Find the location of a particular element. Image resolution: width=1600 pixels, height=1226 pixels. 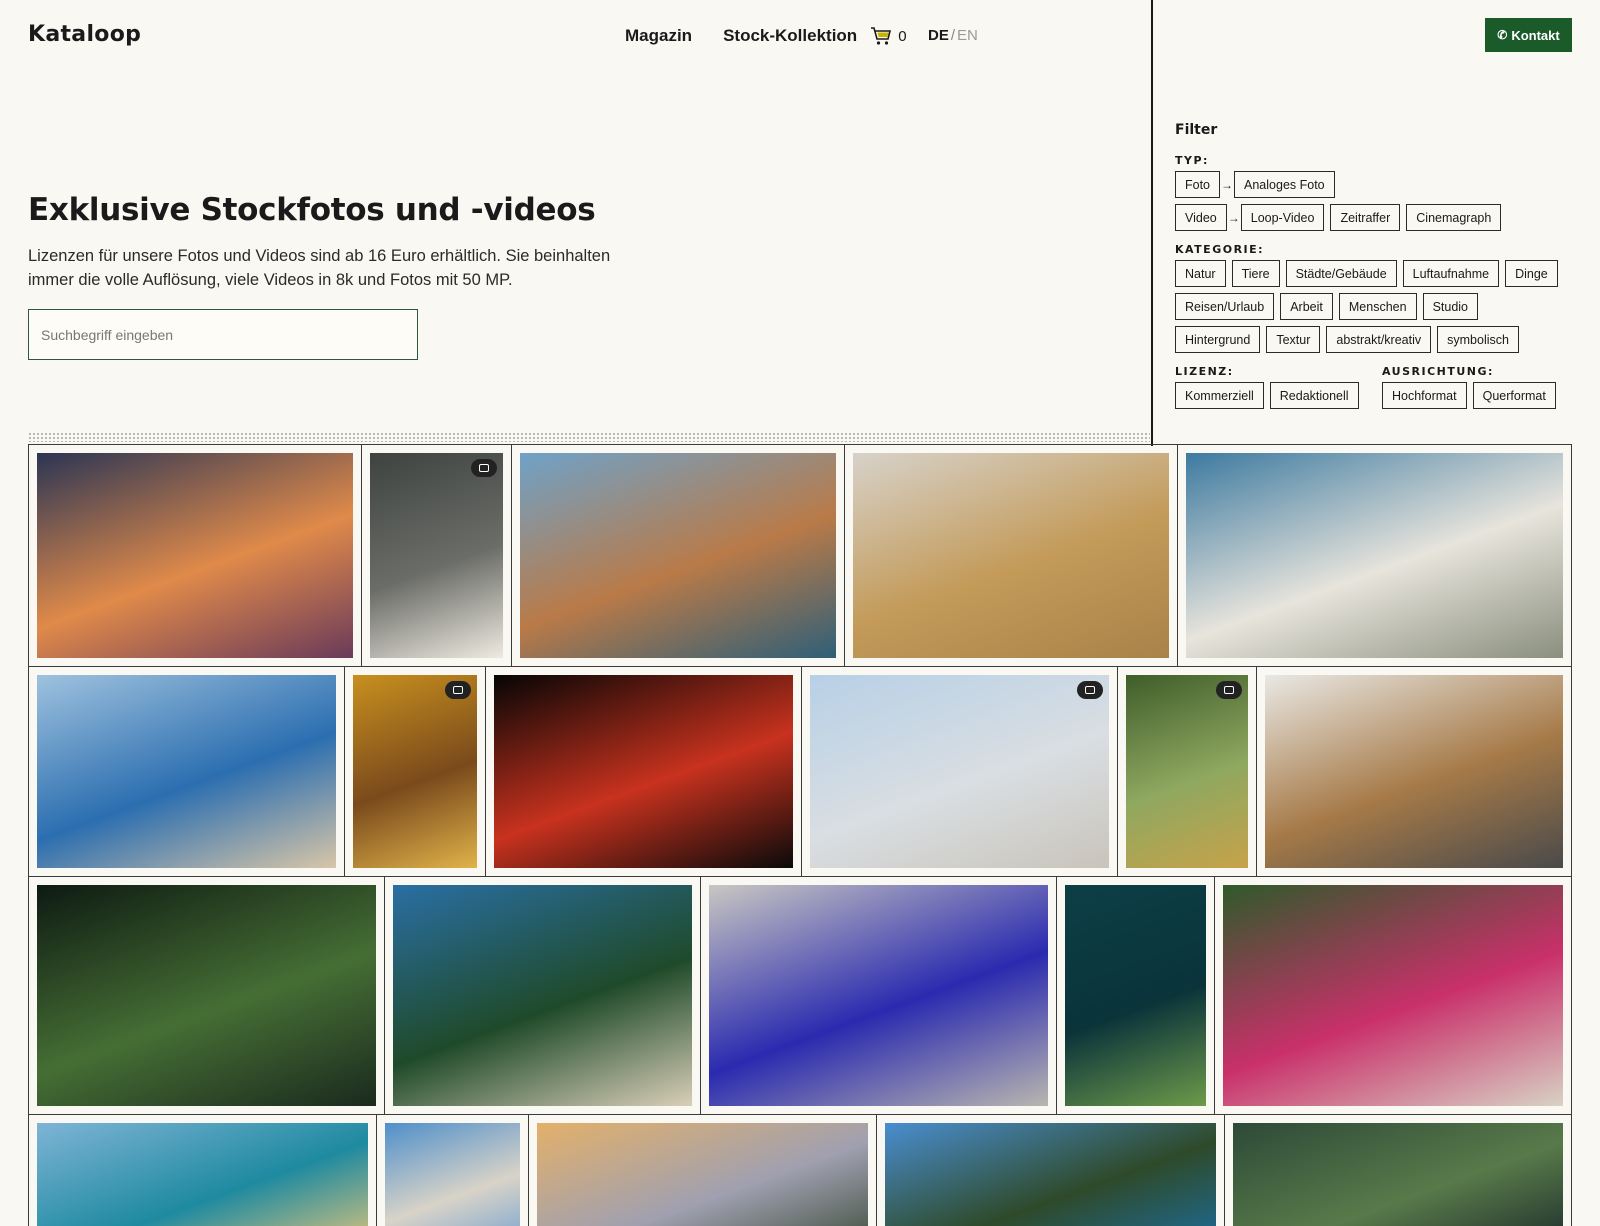

filter-chip-reisen: Reisen/Urlaub is located at coordinates (1225, 306).